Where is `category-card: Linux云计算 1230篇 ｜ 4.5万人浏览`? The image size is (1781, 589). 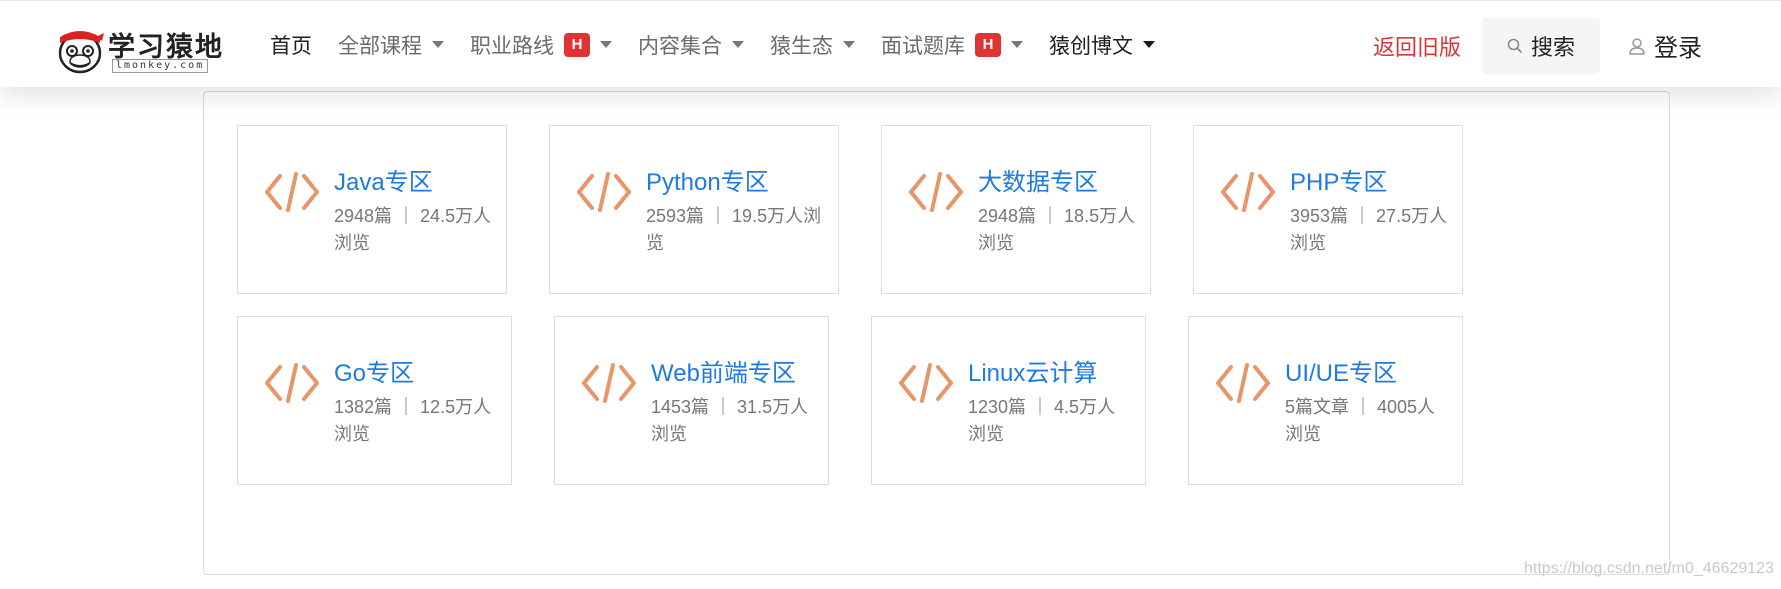 category-card: Linux云计算 1230篇 ｜ 4.5万人浏览 is located at coordinates (1008, 400).